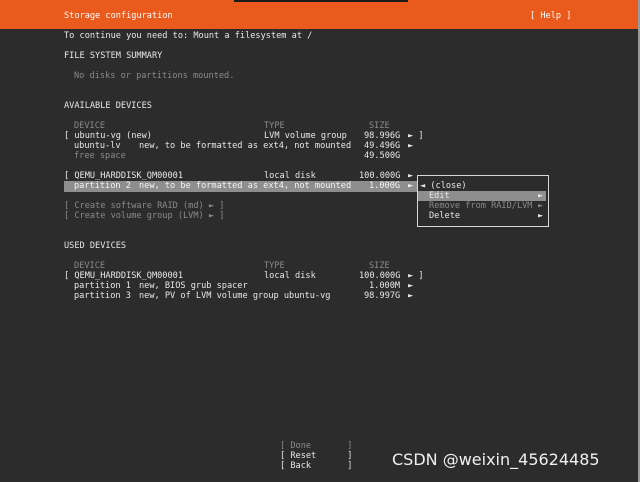 Image resolution: width=640 pixels, height=482 pixels. I want to click on partition-3-name: partition 3, so click(102, 296).